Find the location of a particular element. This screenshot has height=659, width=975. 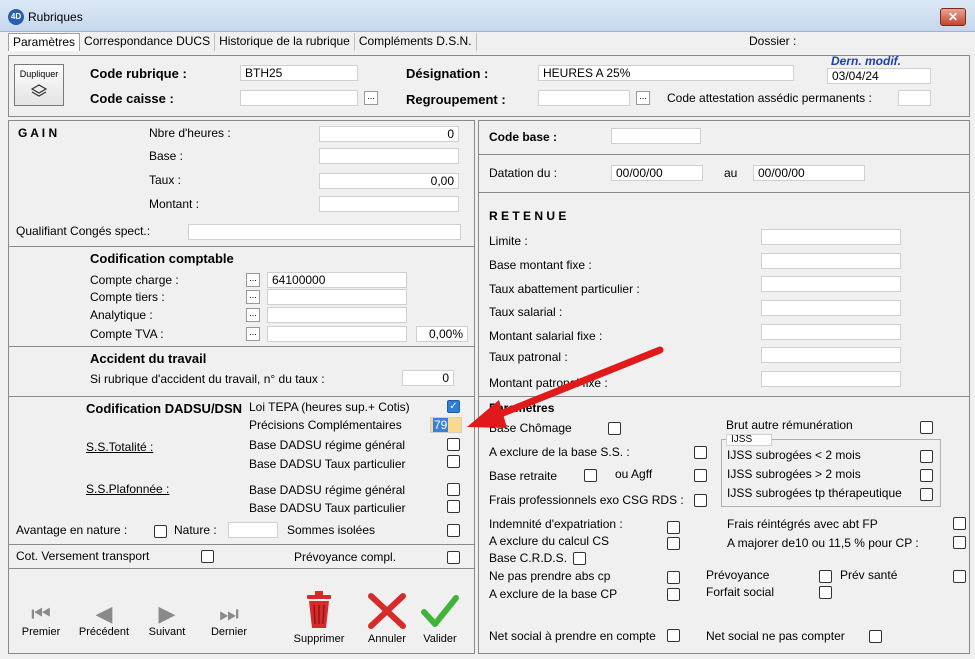

suivant-button: ▶ Suivant is located at coordinates (167, 620).